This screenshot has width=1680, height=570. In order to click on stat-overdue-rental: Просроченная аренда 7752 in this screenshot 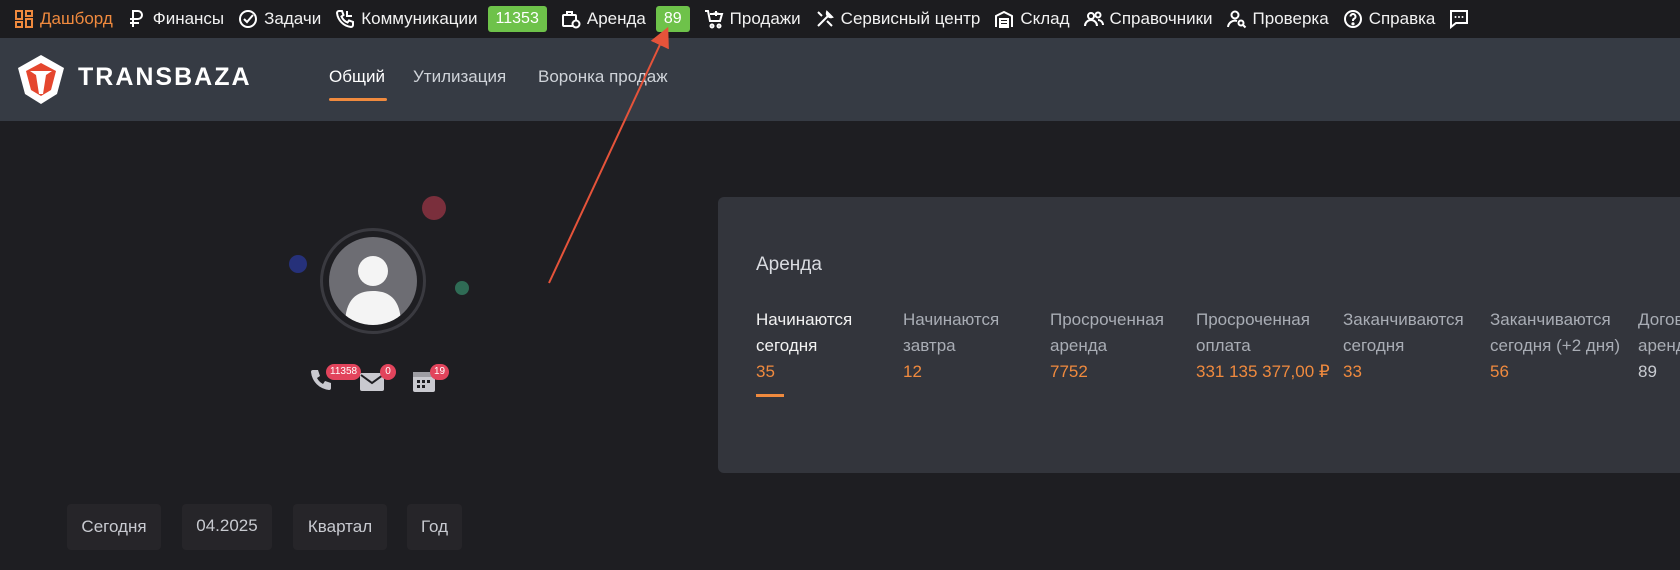, I will do `click(1123, 346)`.